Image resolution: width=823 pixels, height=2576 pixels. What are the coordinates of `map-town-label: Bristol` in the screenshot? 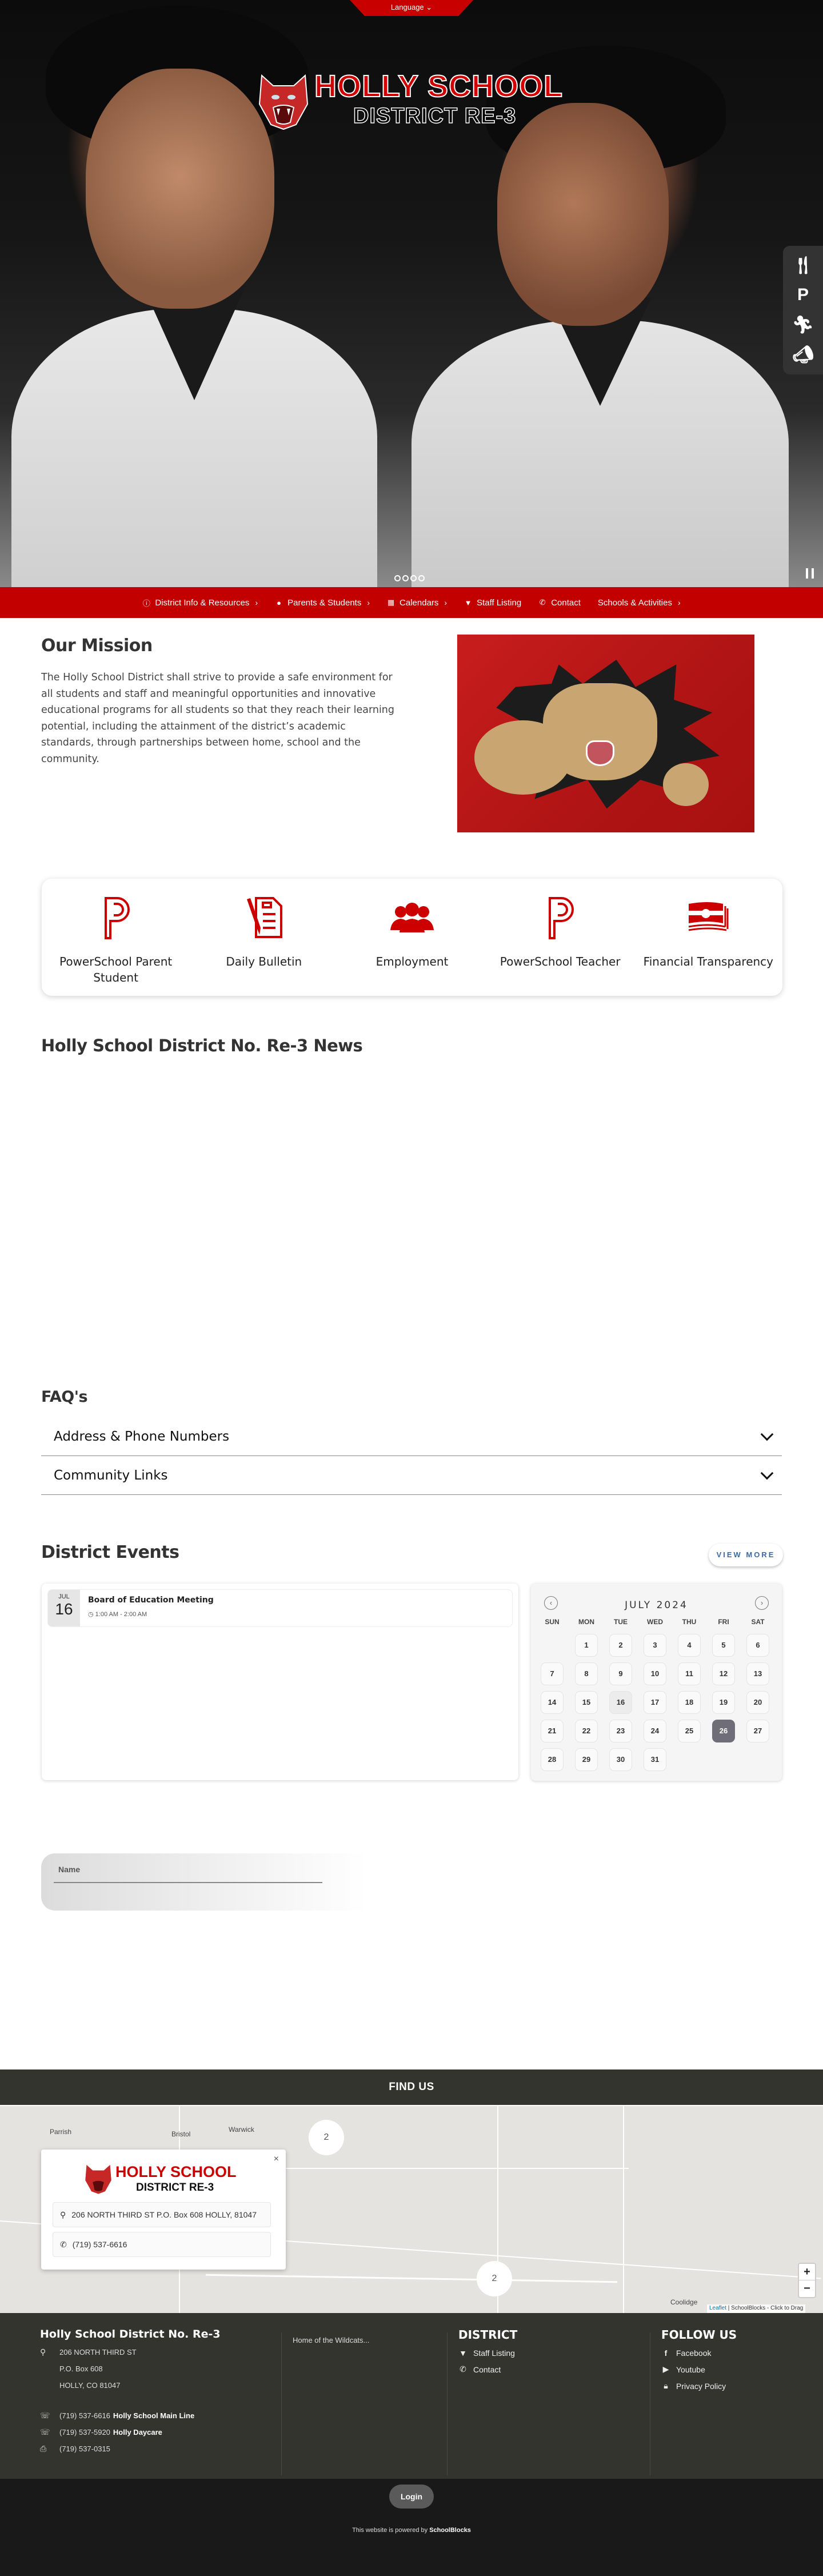 It's located at (181, 2134).